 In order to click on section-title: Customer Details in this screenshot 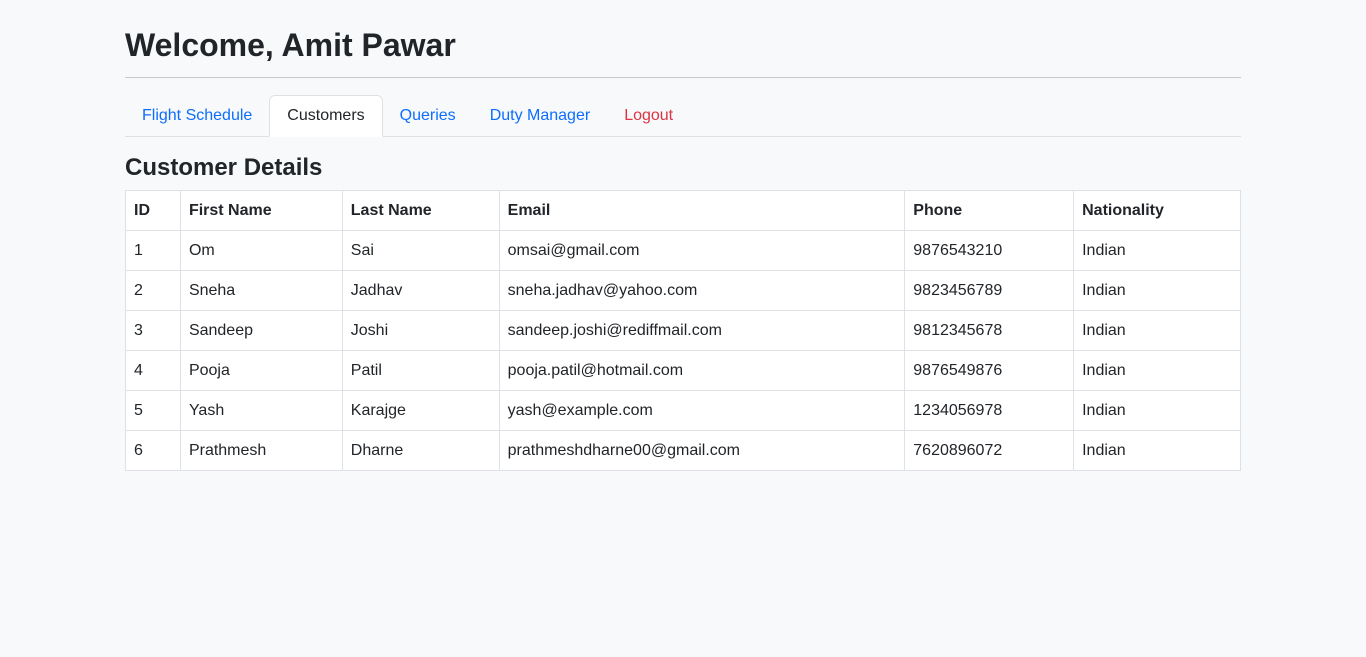, I will do `click(224, 167)`.